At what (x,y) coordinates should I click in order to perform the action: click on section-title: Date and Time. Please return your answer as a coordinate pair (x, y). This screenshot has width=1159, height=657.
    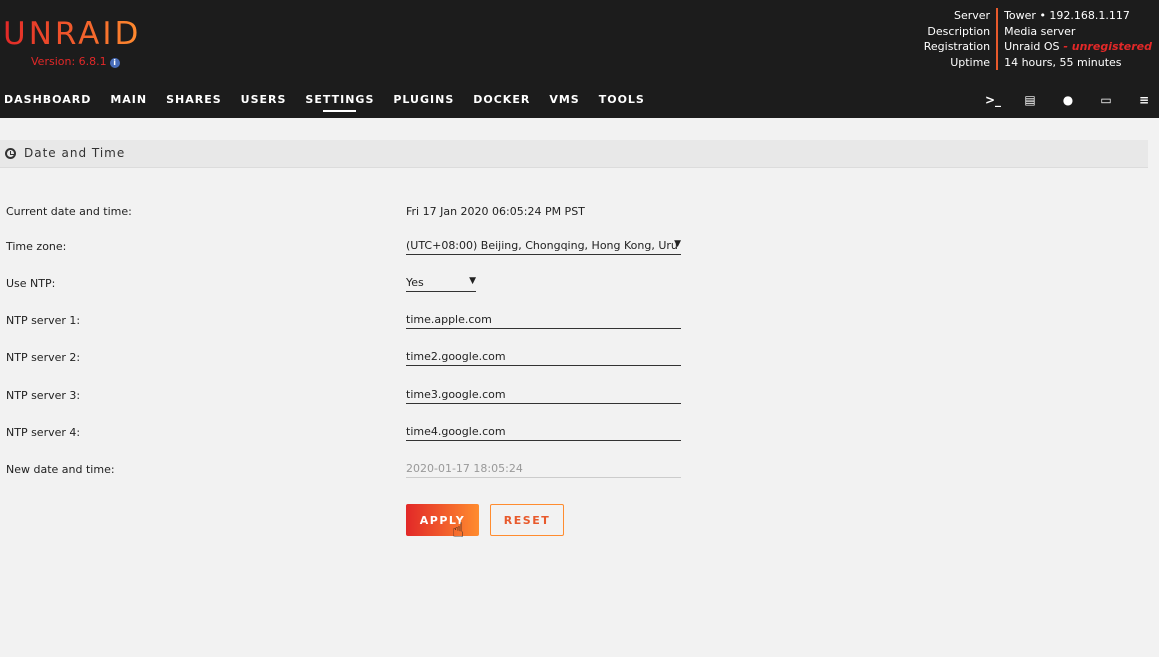
    Looking at the image, I should click on (75, 153).